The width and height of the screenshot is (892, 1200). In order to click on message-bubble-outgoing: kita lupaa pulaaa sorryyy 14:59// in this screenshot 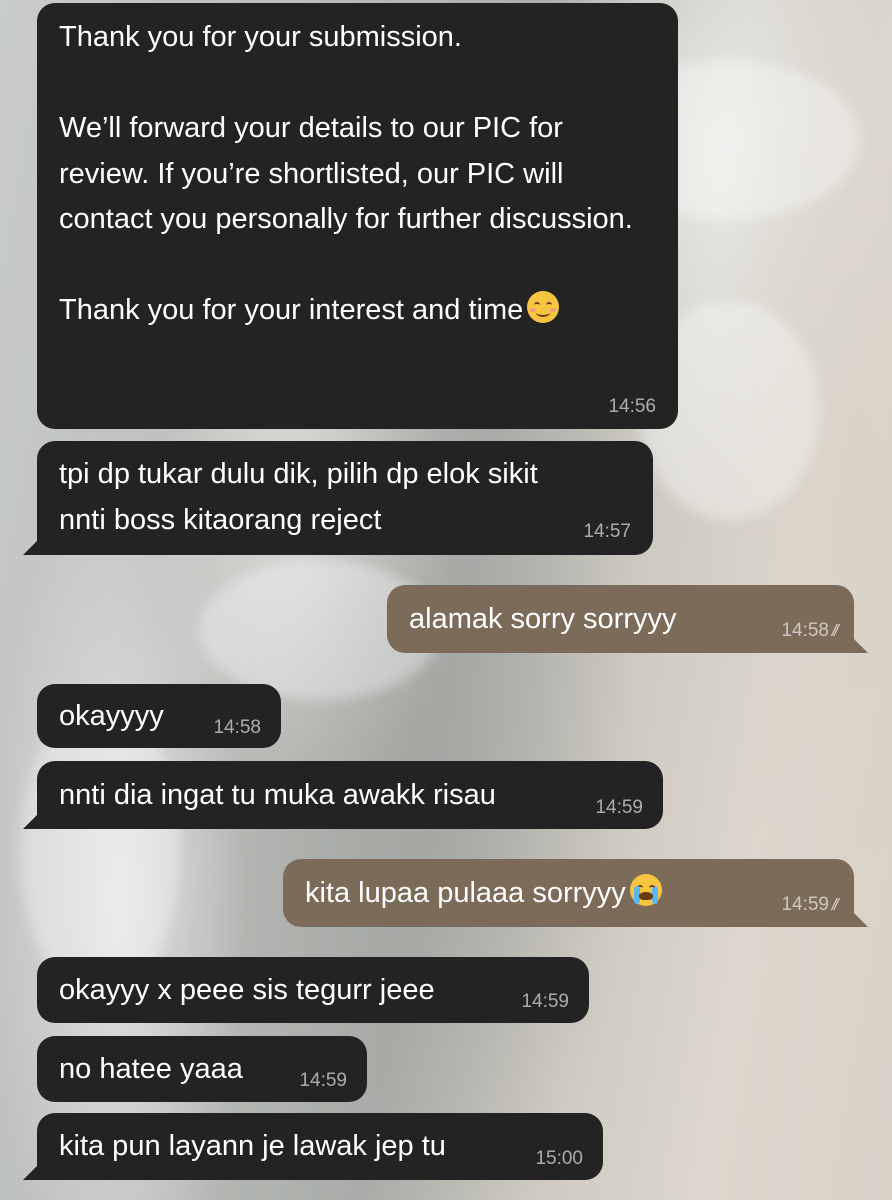, I will do `click(575, 893)`.